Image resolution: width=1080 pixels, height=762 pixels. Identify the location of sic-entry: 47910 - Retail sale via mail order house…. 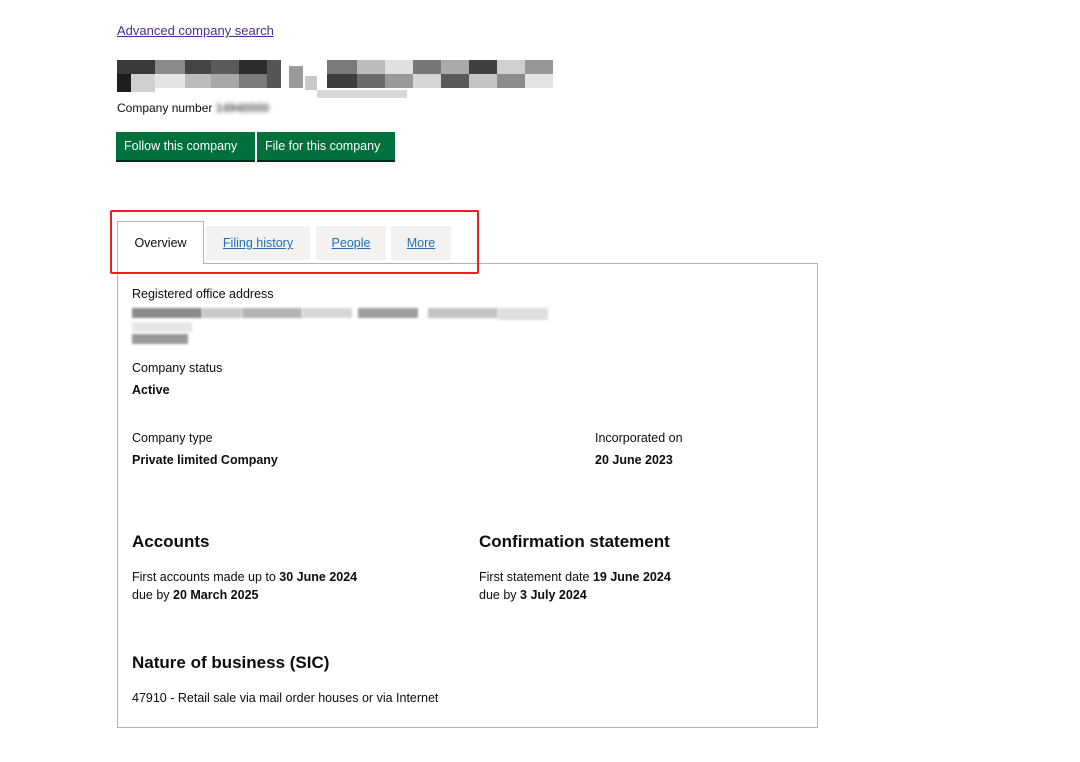
(285, 698).